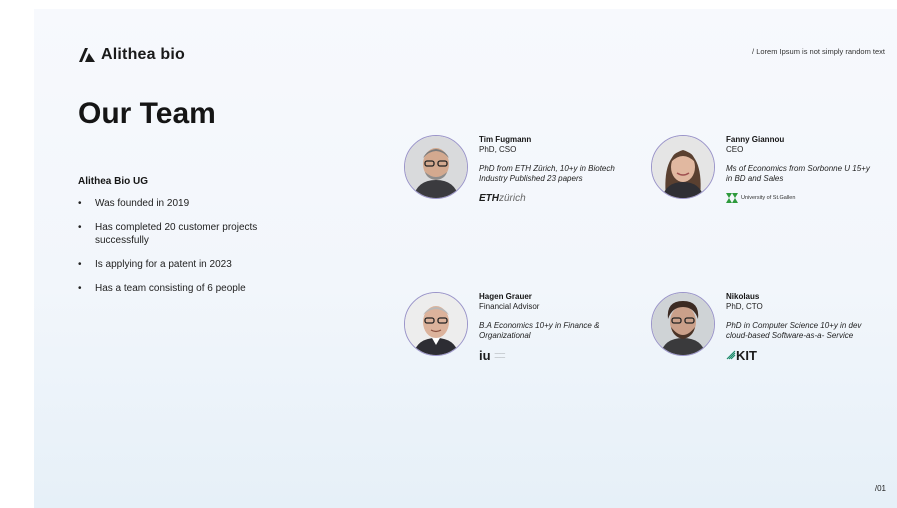 This screenshot has height=508, width=897. I want to click on page-title: Our Team, so click(147, 113).